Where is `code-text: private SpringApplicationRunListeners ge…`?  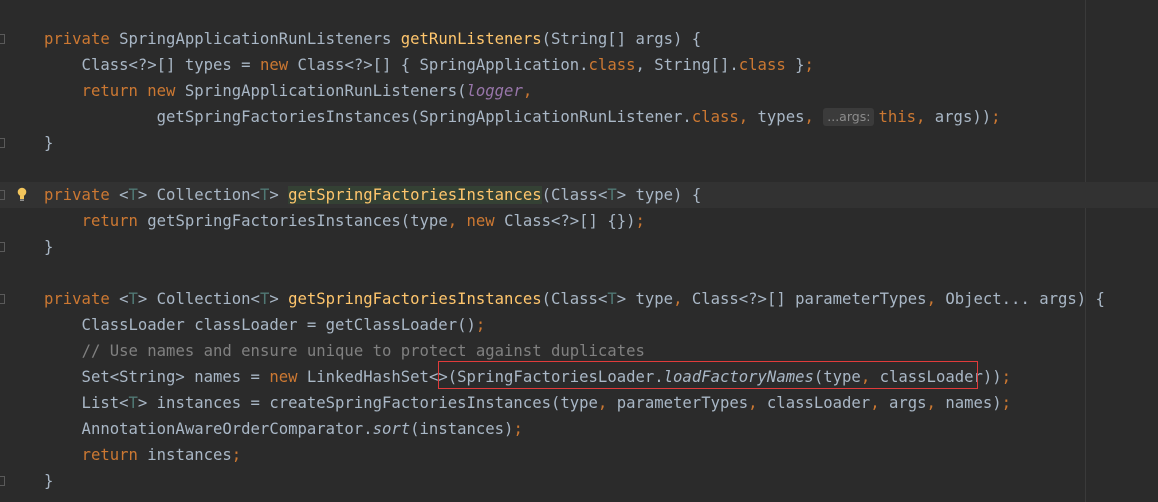 code-text: private SpringApplicationRunListeners ge… is located at coordinates (372, 39).